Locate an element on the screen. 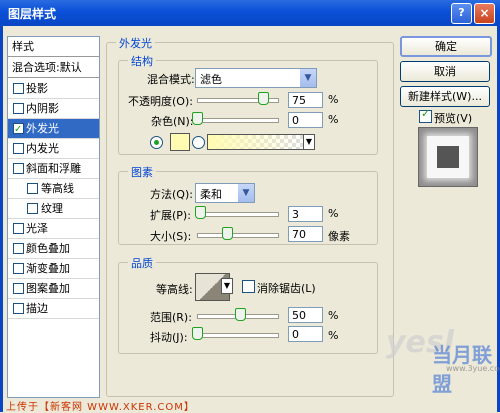  size-label: 大小(S): is located at coordinates (171, 236).